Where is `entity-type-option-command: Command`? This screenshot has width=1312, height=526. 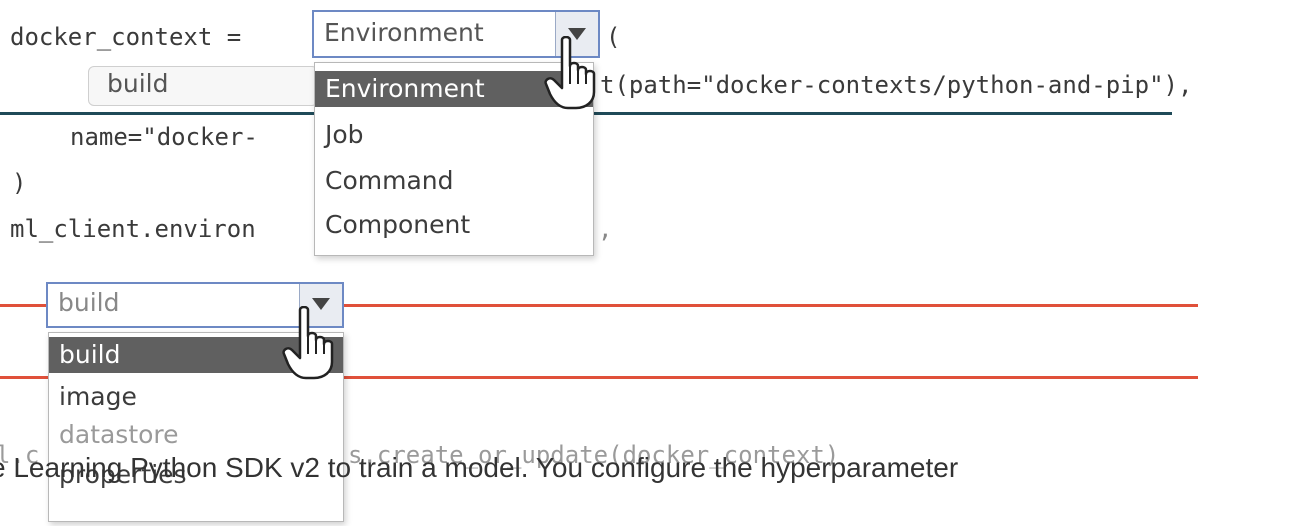
entity-type-option-command: Command is located at coordinates (454, 181).